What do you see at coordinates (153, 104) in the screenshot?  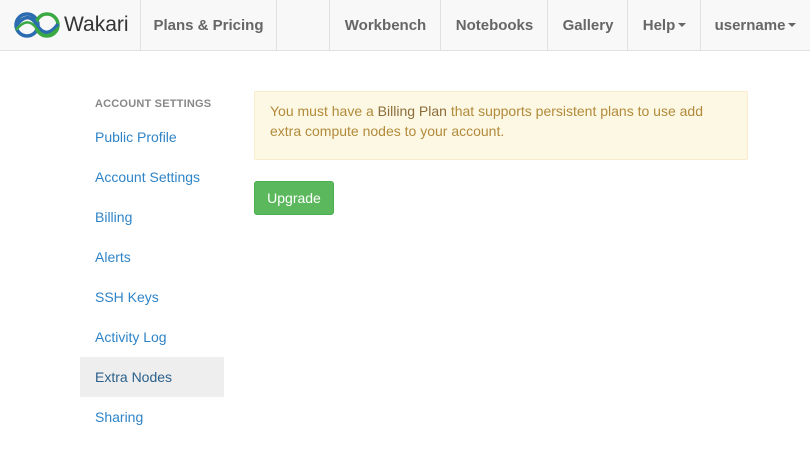 I see `sidebar-header: ACCOUNT SETTINGS` at bounding box center [153, 104].